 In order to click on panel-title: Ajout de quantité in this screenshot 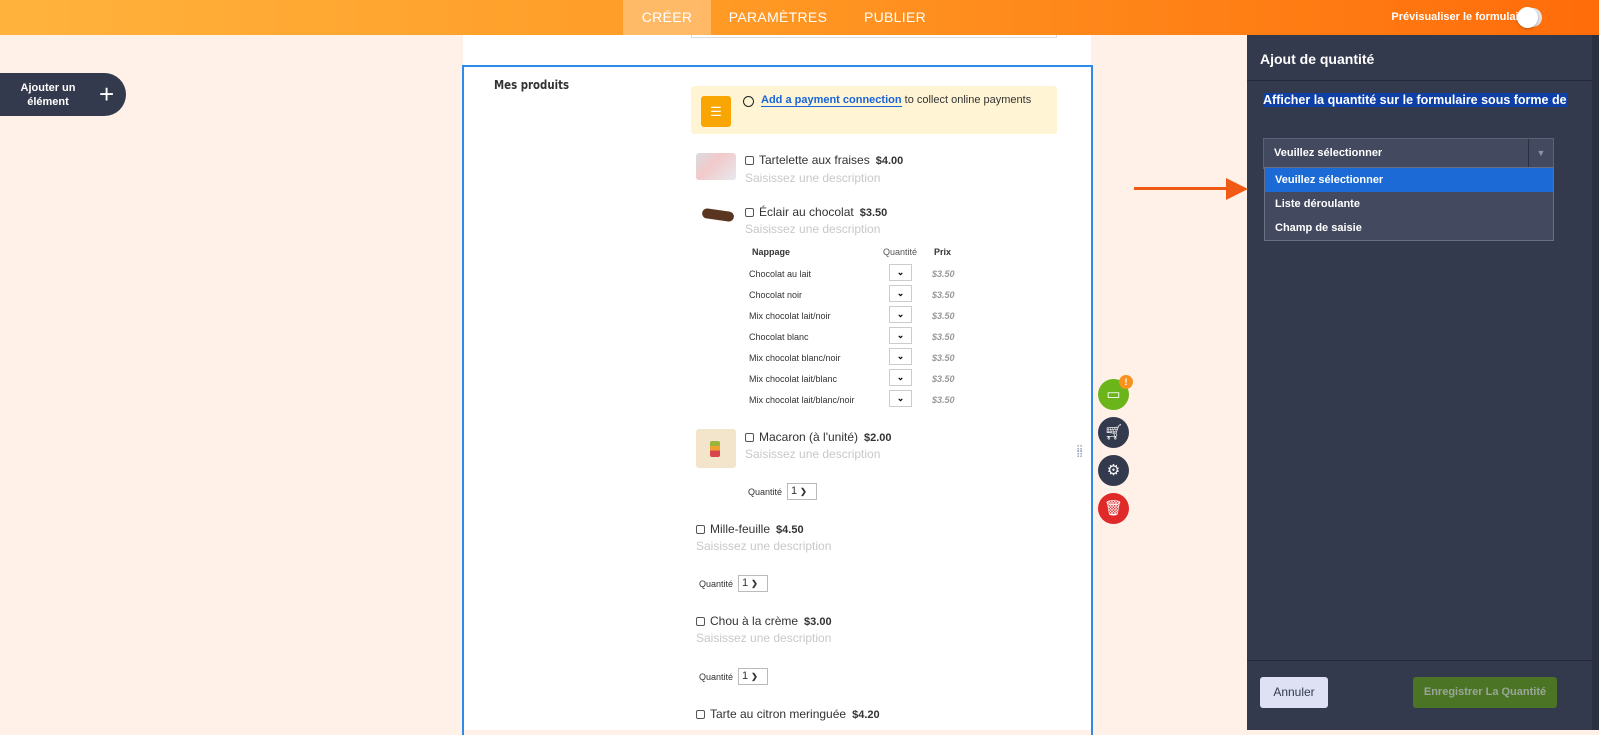, I will do `click(1317, 59)`.